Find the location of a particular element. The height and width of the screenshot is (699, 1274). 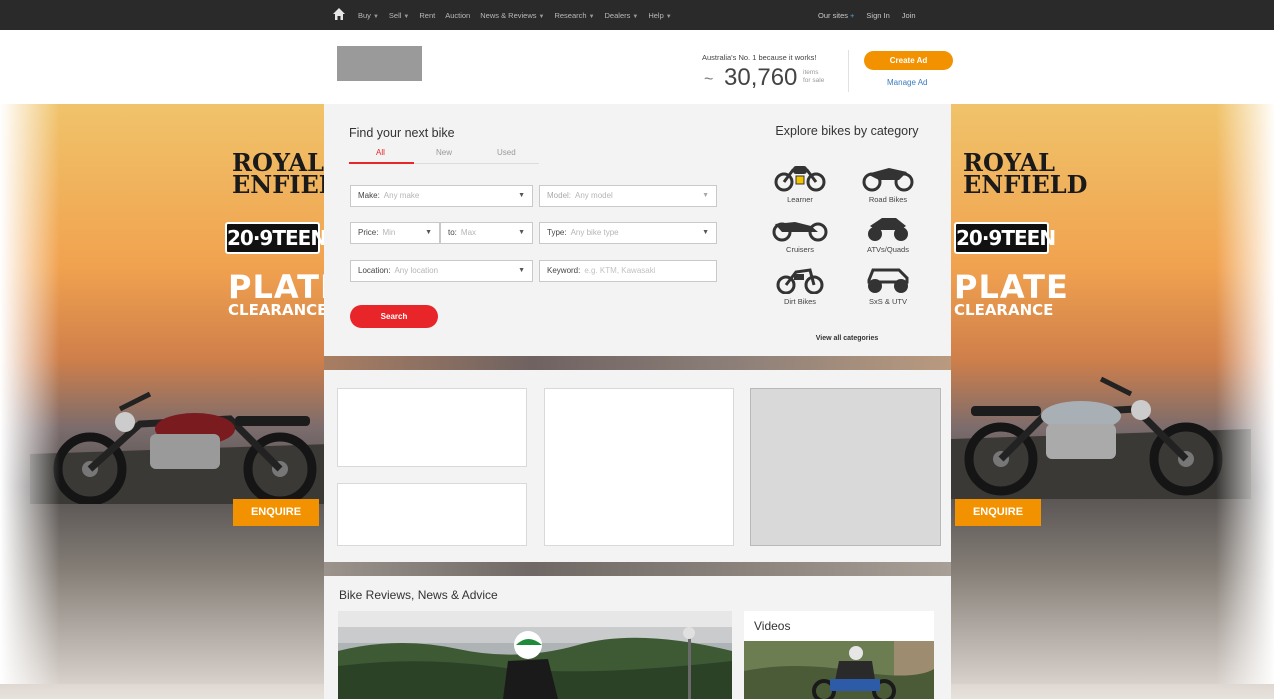

condition-tabs: All New Used is located at coordinates (444, 156).